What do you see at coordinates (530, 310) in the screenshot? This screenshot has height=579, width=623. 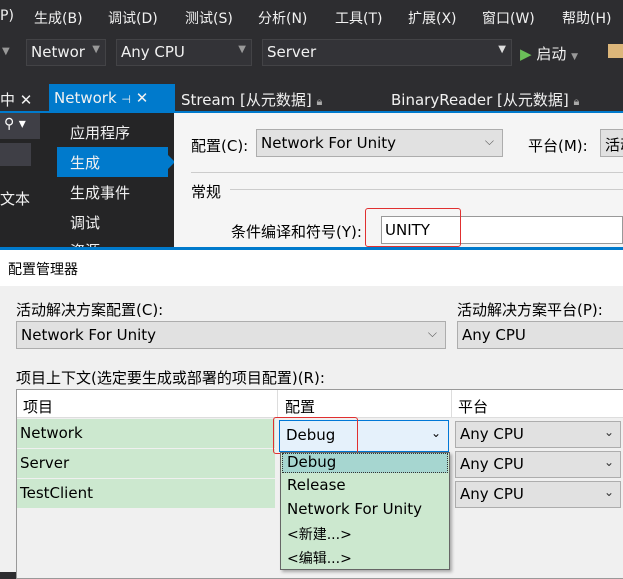 I see `solution-platform-label: 活动解决方案平台(P):` at bounding box center [530, 310].